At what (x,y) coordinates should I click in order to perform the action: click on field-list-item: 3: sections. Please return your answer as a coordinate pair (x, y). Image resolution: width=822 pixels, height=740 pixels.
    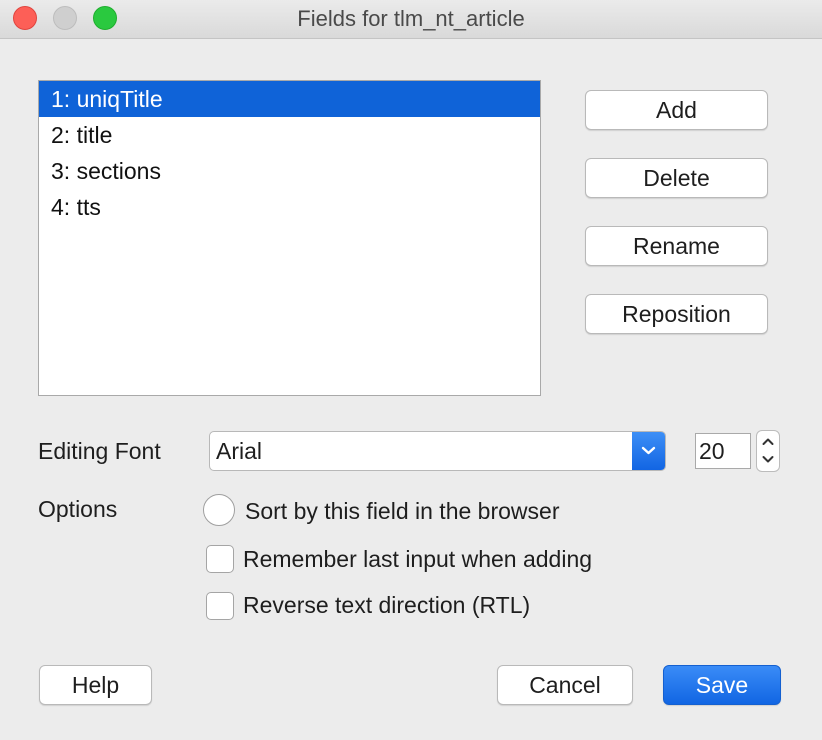
    Looking at the image, I should click on (289, 171).